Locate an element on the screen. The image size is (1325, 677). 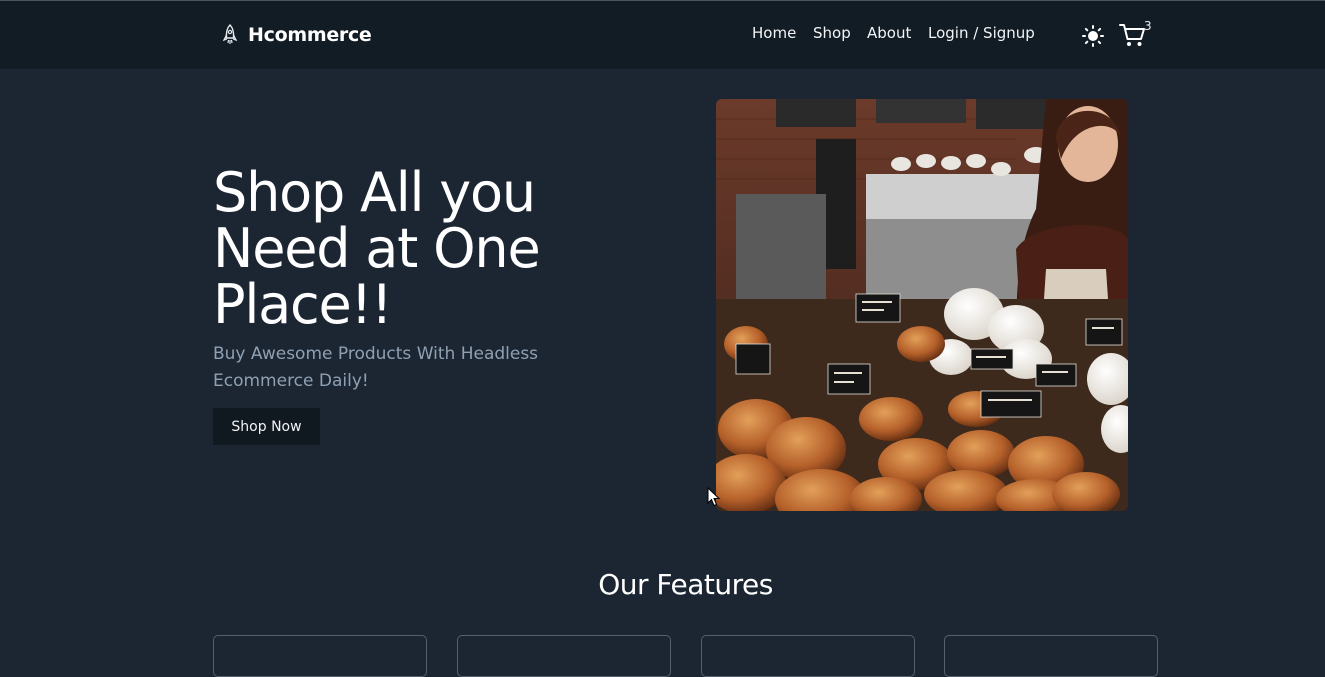
nav-login-signup-link: Login / Signup is located at coordinates (981, 33).